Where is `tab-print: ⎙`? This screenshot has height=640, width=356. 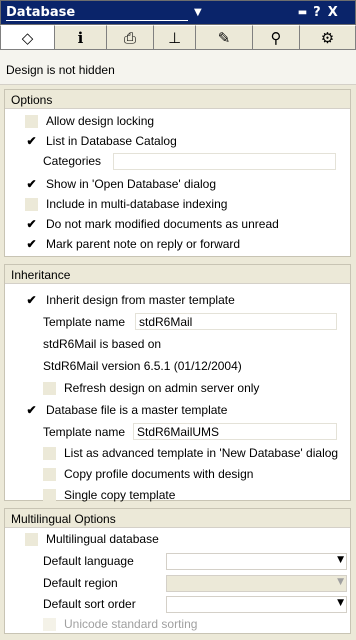
tab-print: ⎙ is located at coordinates (130, 37).